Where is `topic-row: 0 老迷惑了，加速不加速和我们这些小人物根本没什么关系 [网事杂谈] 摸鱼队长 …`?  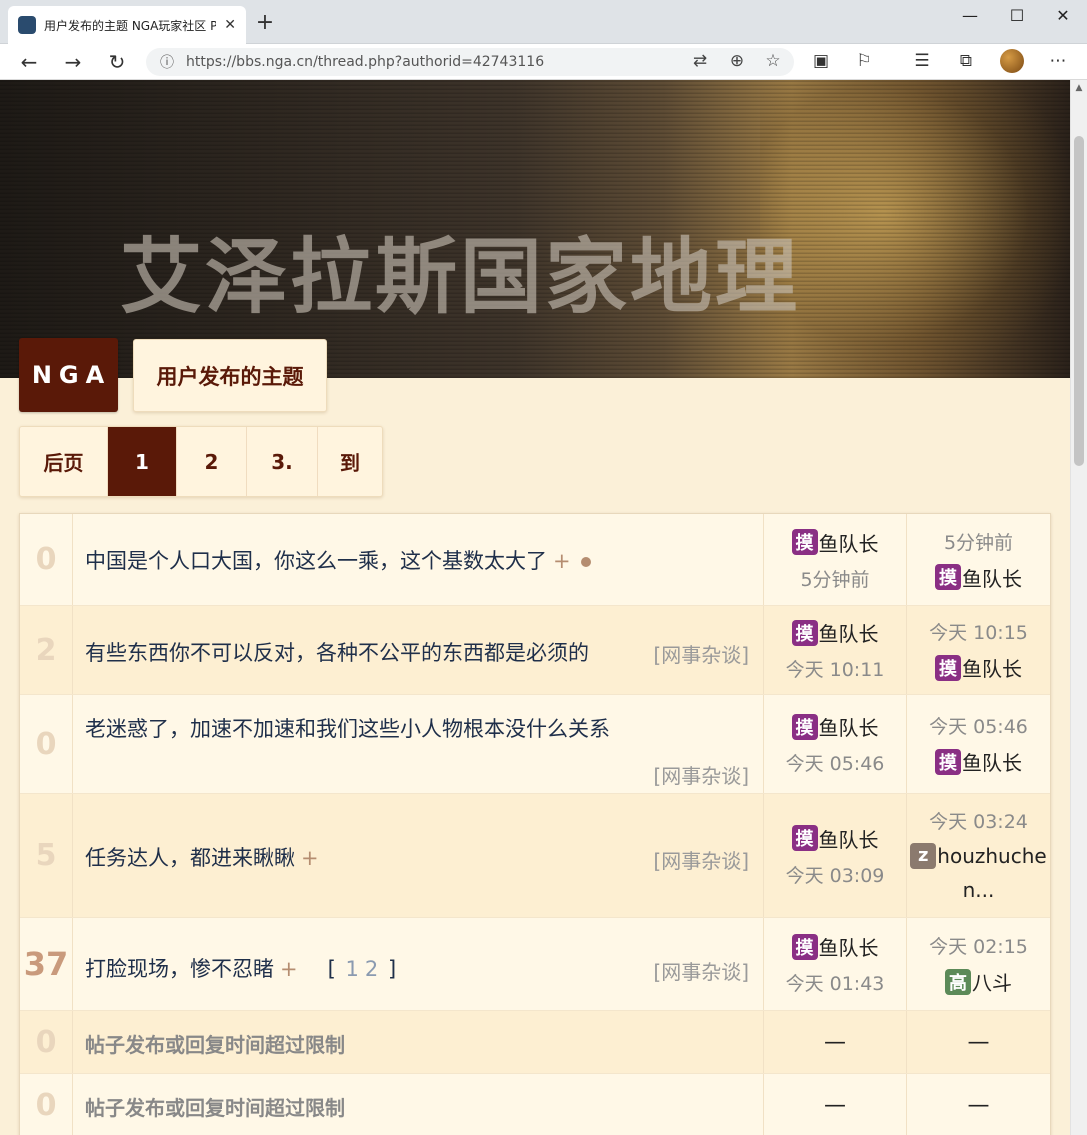
topic-row: 0 老迷惑了，加速不加速和我们这些小人物根本没什么关系 [网事杂谈] 摸鱼队长 … is located at coordinates (535, 743).